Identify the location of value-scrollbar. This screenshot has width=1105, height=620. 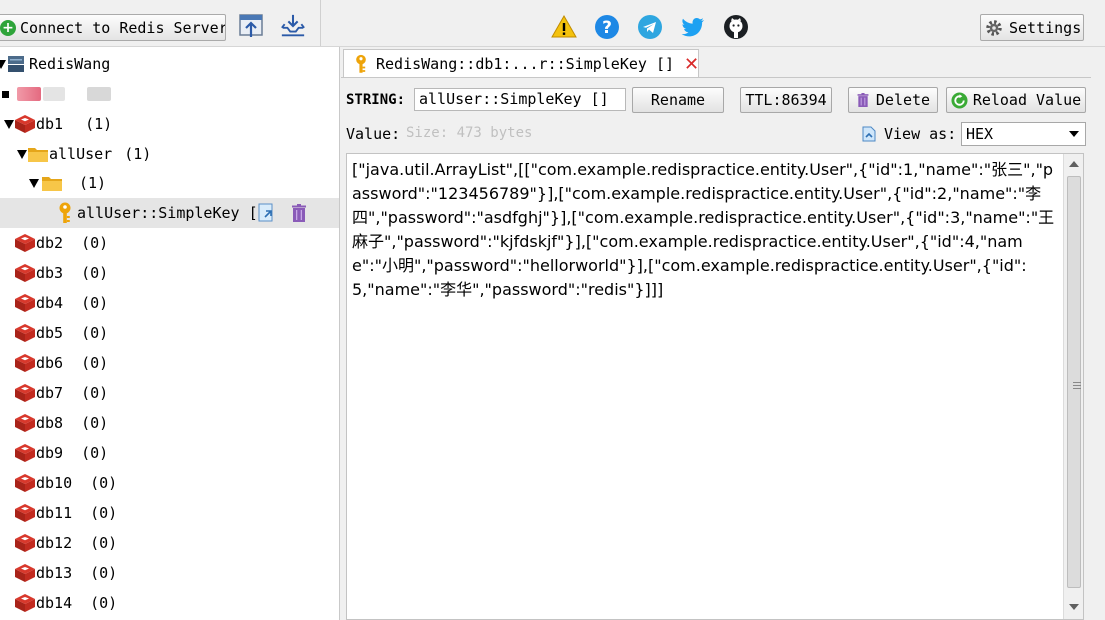
(1073, 386).